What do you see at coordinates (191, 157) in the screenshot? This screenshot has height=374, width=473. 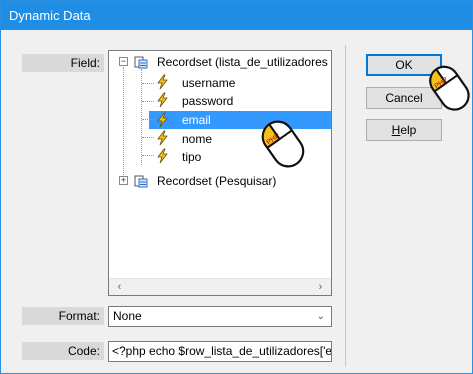 I see `tree-field-tipo: tipo` at bounding box center [191, 157].